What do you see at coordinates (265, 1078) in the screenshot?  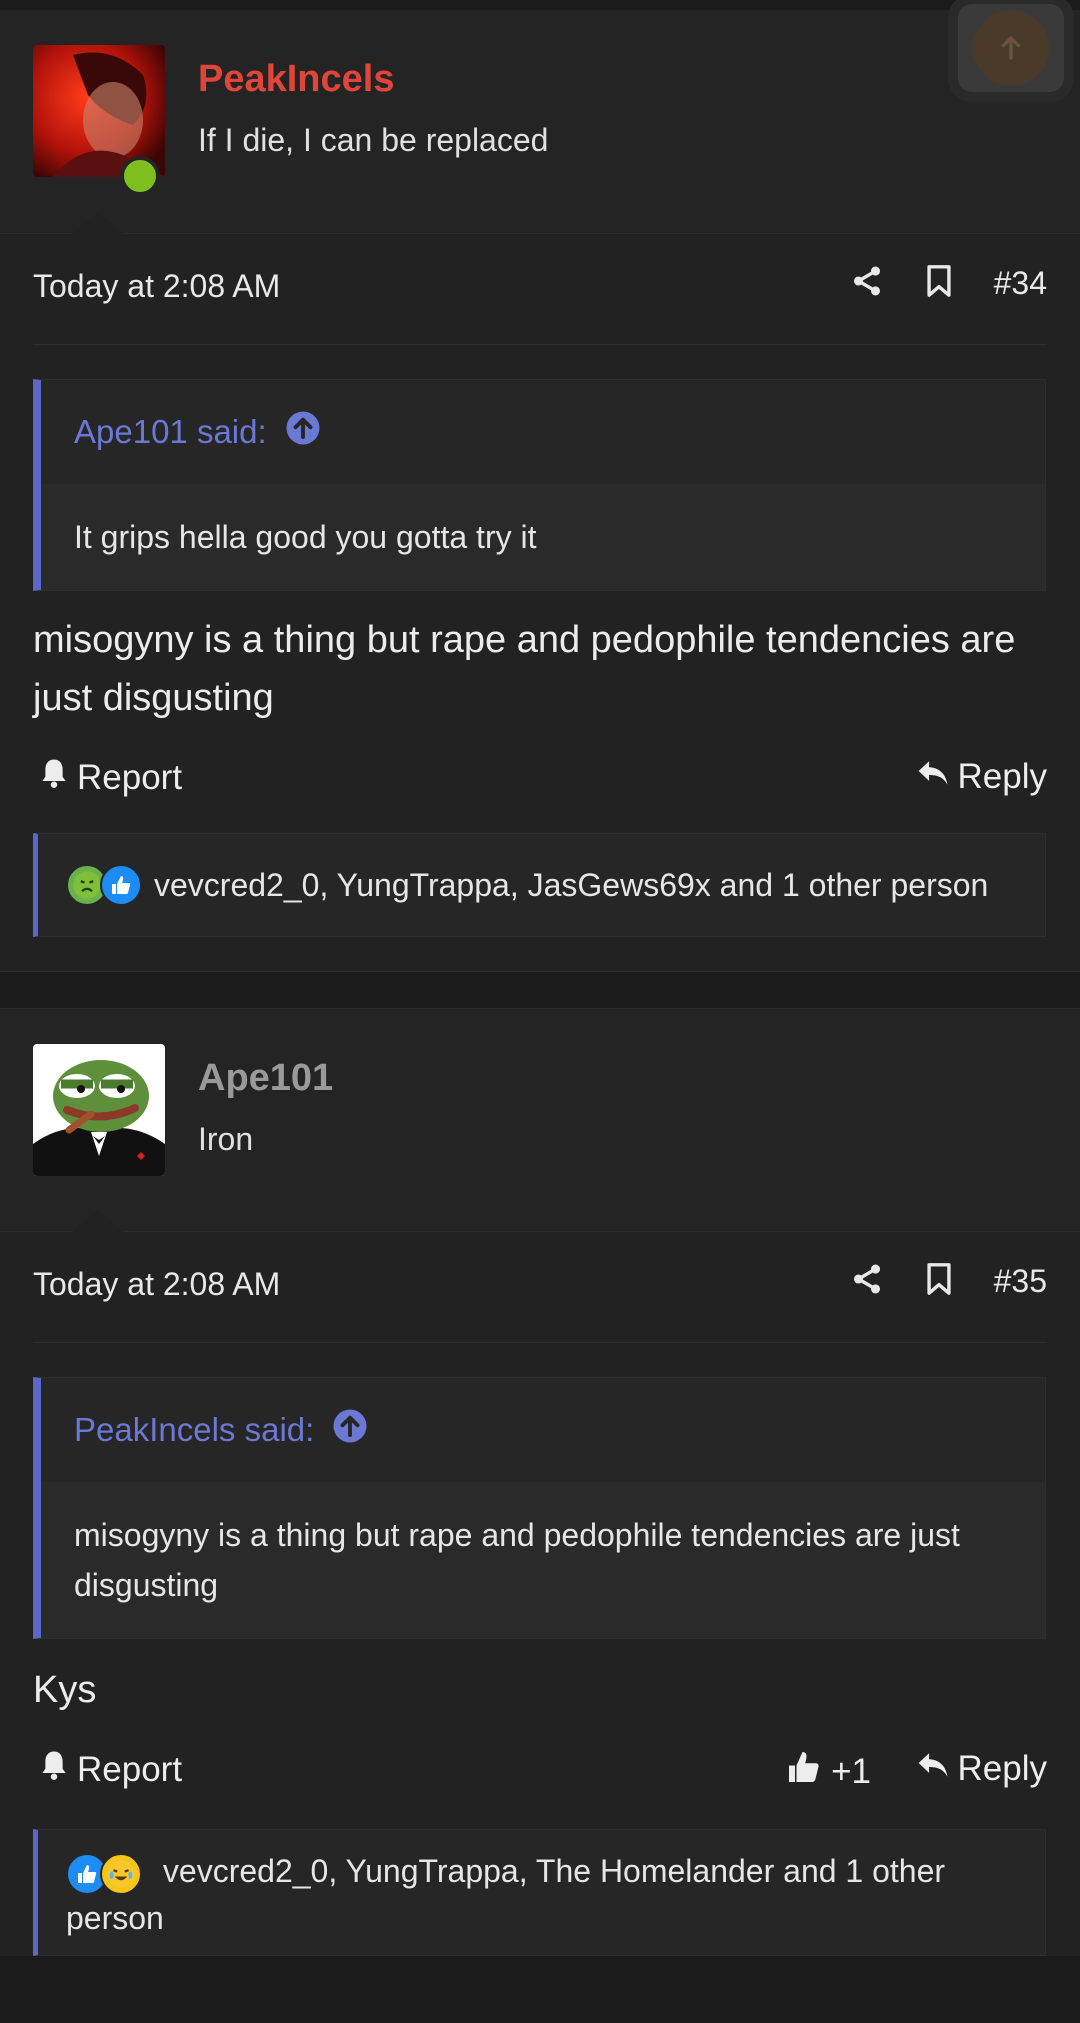 I see `username: Ape101` at bounding box center [265, 1078].